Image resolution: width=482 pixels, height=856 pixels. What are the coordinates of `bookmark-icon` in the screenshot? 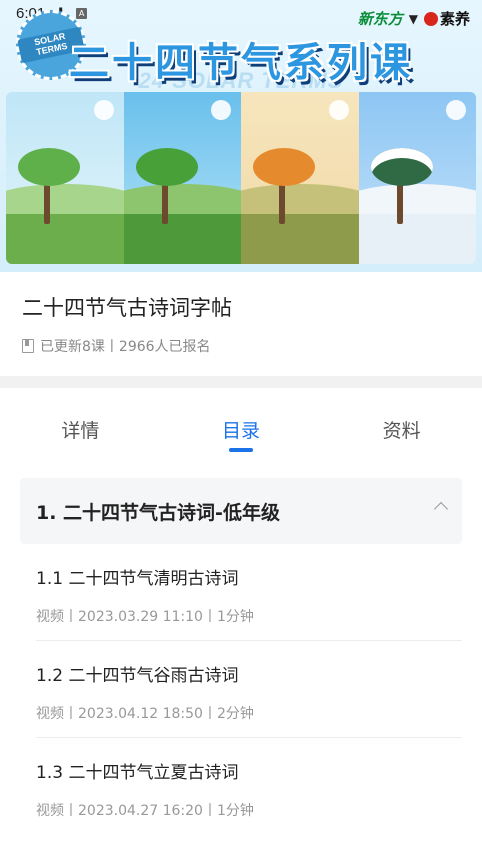 It's located at (28, 346).